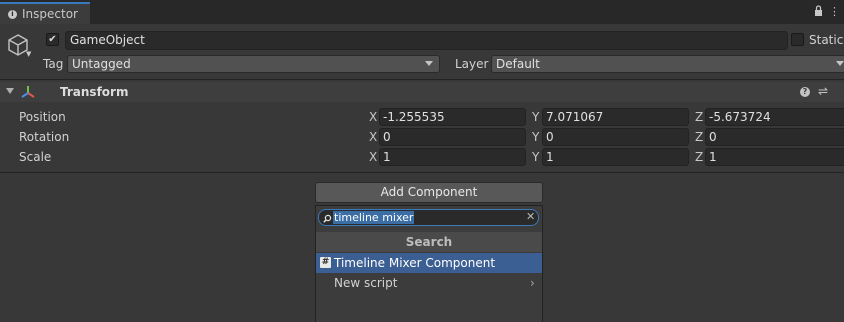 This screenshot has width=844, height=322. I want to click on tag-dropdown: Untagged, so click(253, 64).